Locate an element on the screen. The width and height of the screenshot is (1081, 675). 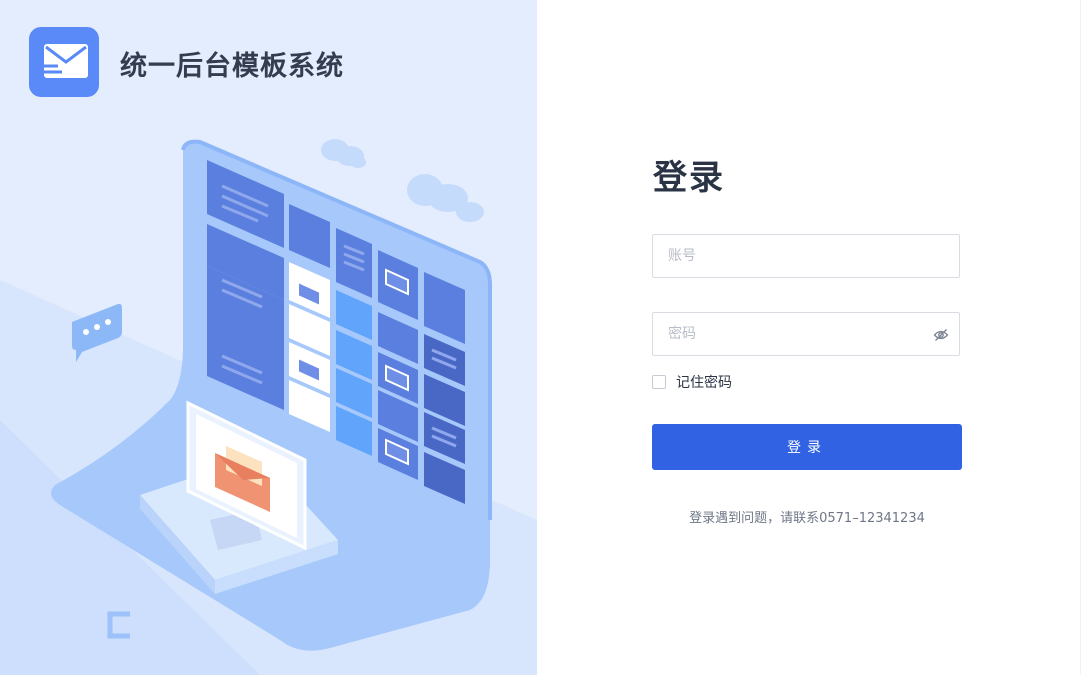
eye-off-icon is located at coordinates (941, 335).